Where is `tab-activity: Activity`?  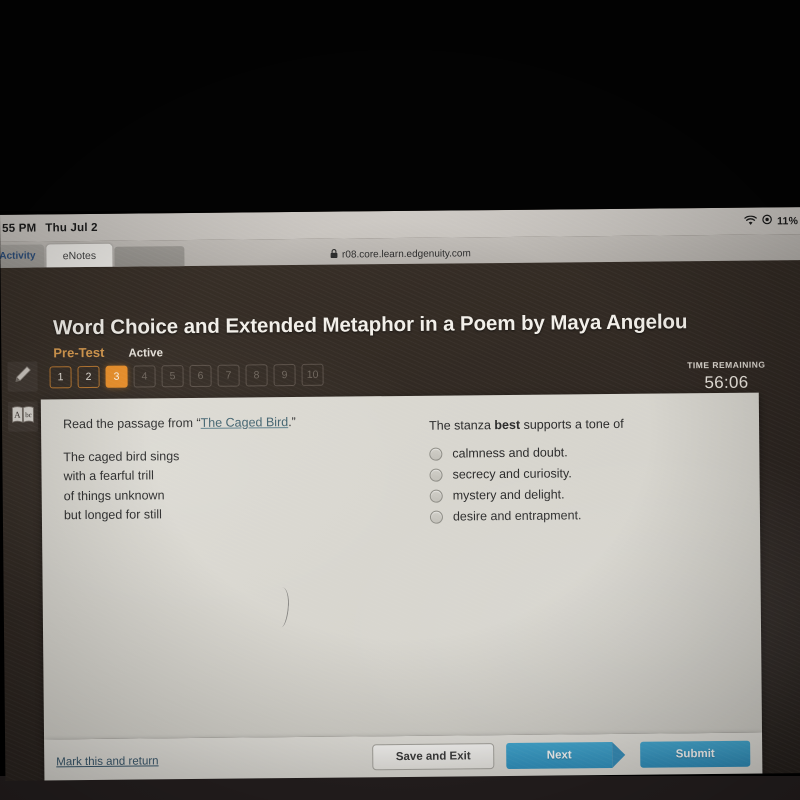 tab-activity: Activity is located at coordinates (22, 256).